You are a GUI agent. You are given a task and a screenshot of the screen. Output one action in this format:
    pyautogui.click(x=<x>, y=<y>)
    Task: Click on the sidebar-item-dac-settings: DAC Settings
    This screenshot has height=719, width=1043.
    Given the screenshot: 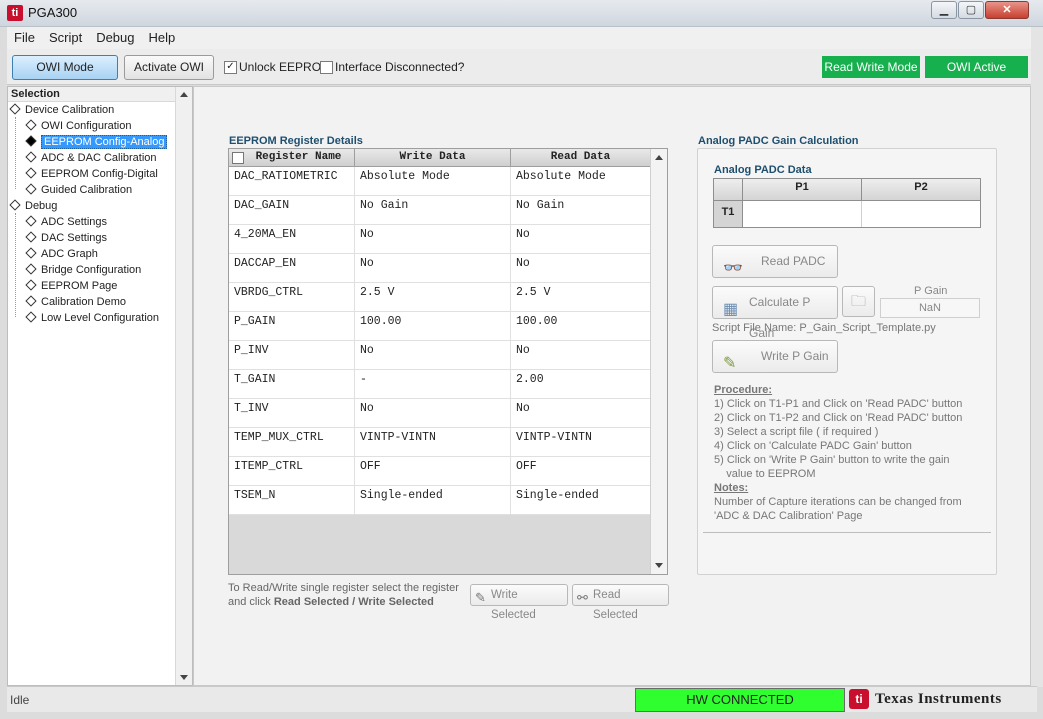 What is the action you would take?
    pyautogui.click(x=66, y=237)
    